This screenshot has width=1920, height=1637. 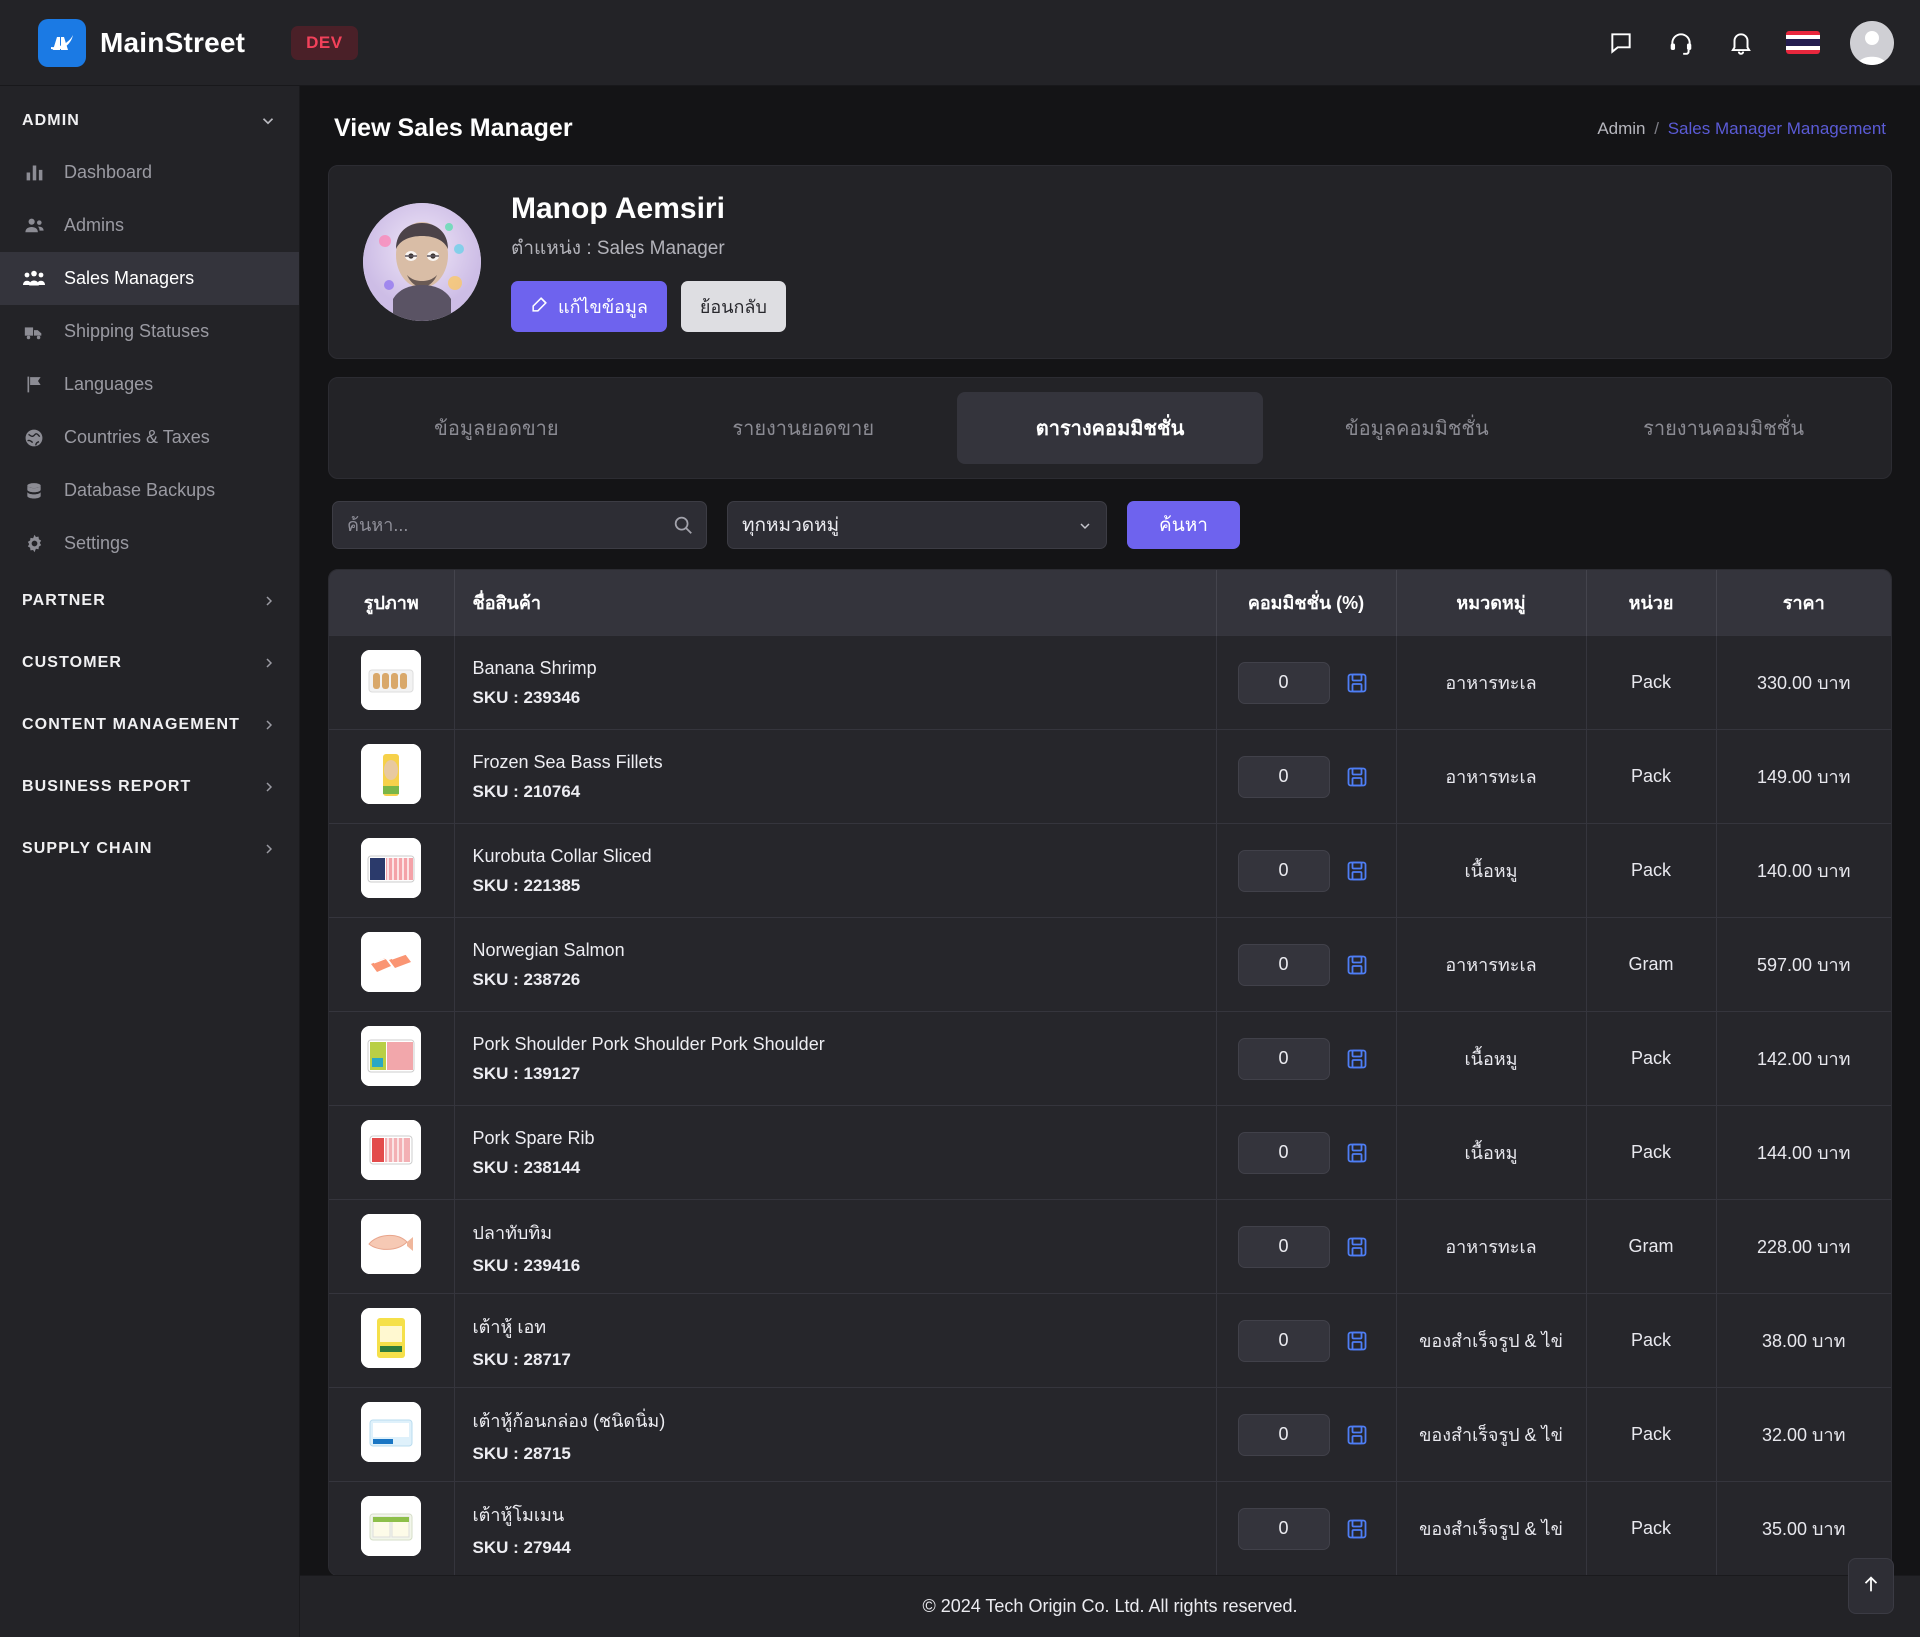 I want to click on sidebar-item-sales-managers: Sales Managers, so click(x=149, y=278).